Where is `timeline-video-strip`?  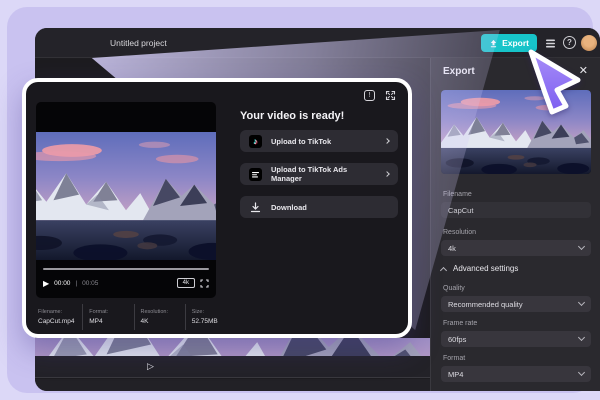
timeline-video-strip is located at coordinates (232, 347).